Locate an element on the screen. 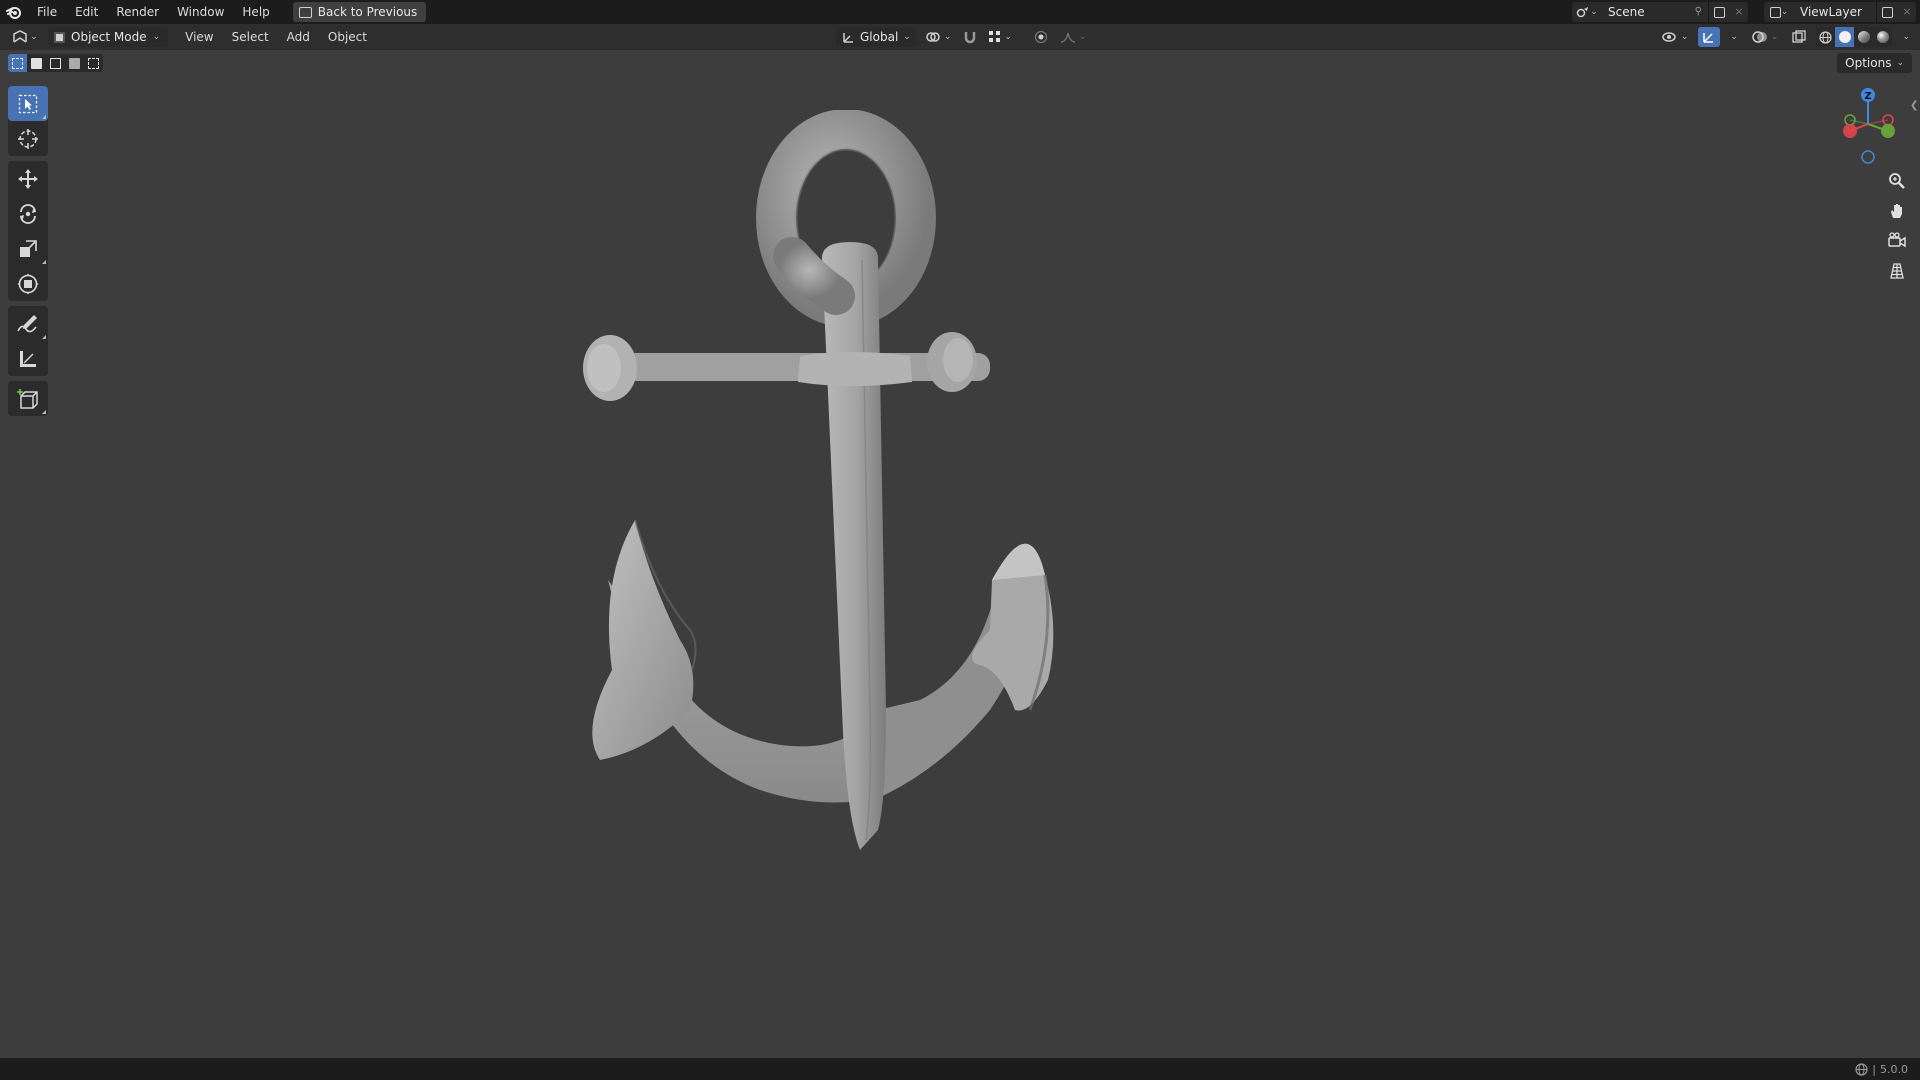 This screenshot has width=1920, height=1080. shading-mode-group is located at coordinates (1854, 37).